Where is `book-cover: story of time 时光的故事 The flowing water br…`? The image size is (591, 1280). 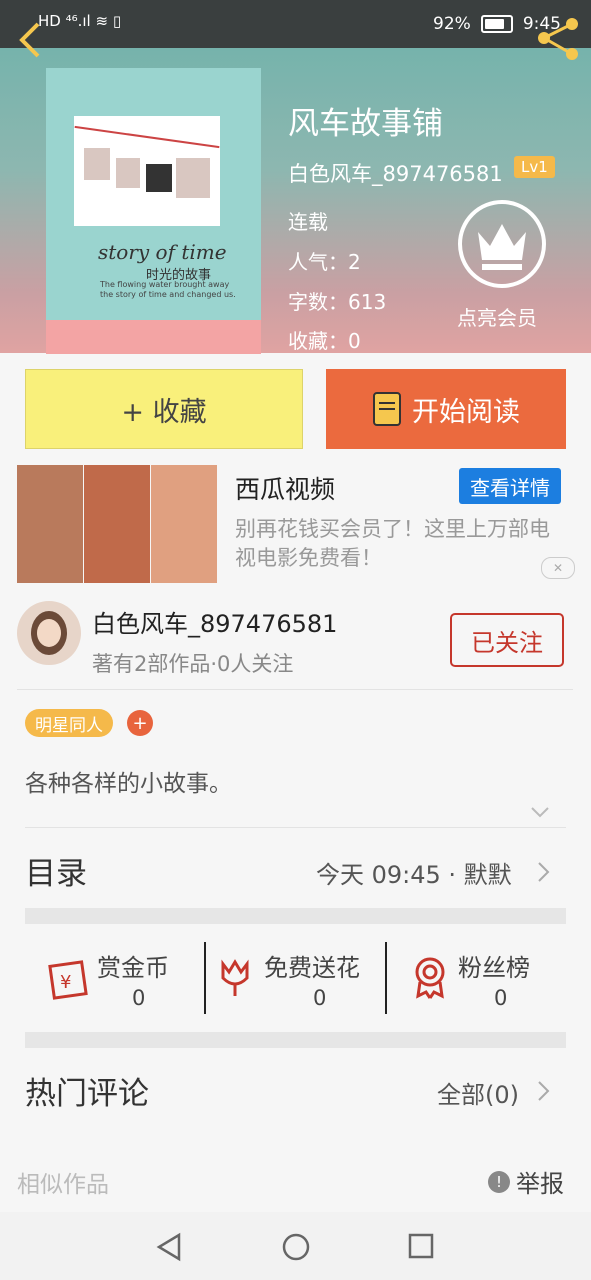 book-cover: story of time 时光的故事 The flowing water br… is located at coordinates (153, 211).